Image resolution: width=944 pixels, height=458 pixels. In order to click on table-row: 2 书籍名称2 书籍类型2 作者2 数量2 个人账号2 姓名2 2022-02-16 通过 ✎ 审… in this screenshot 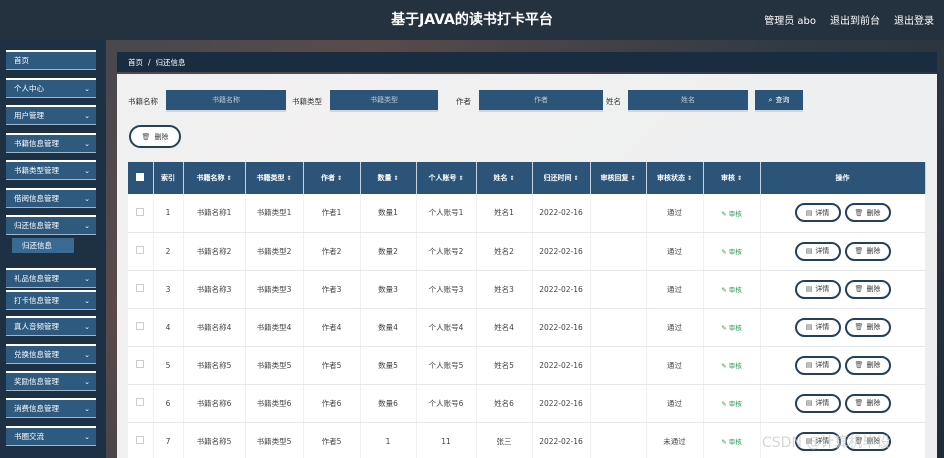, I will do `click(527, 251)`.